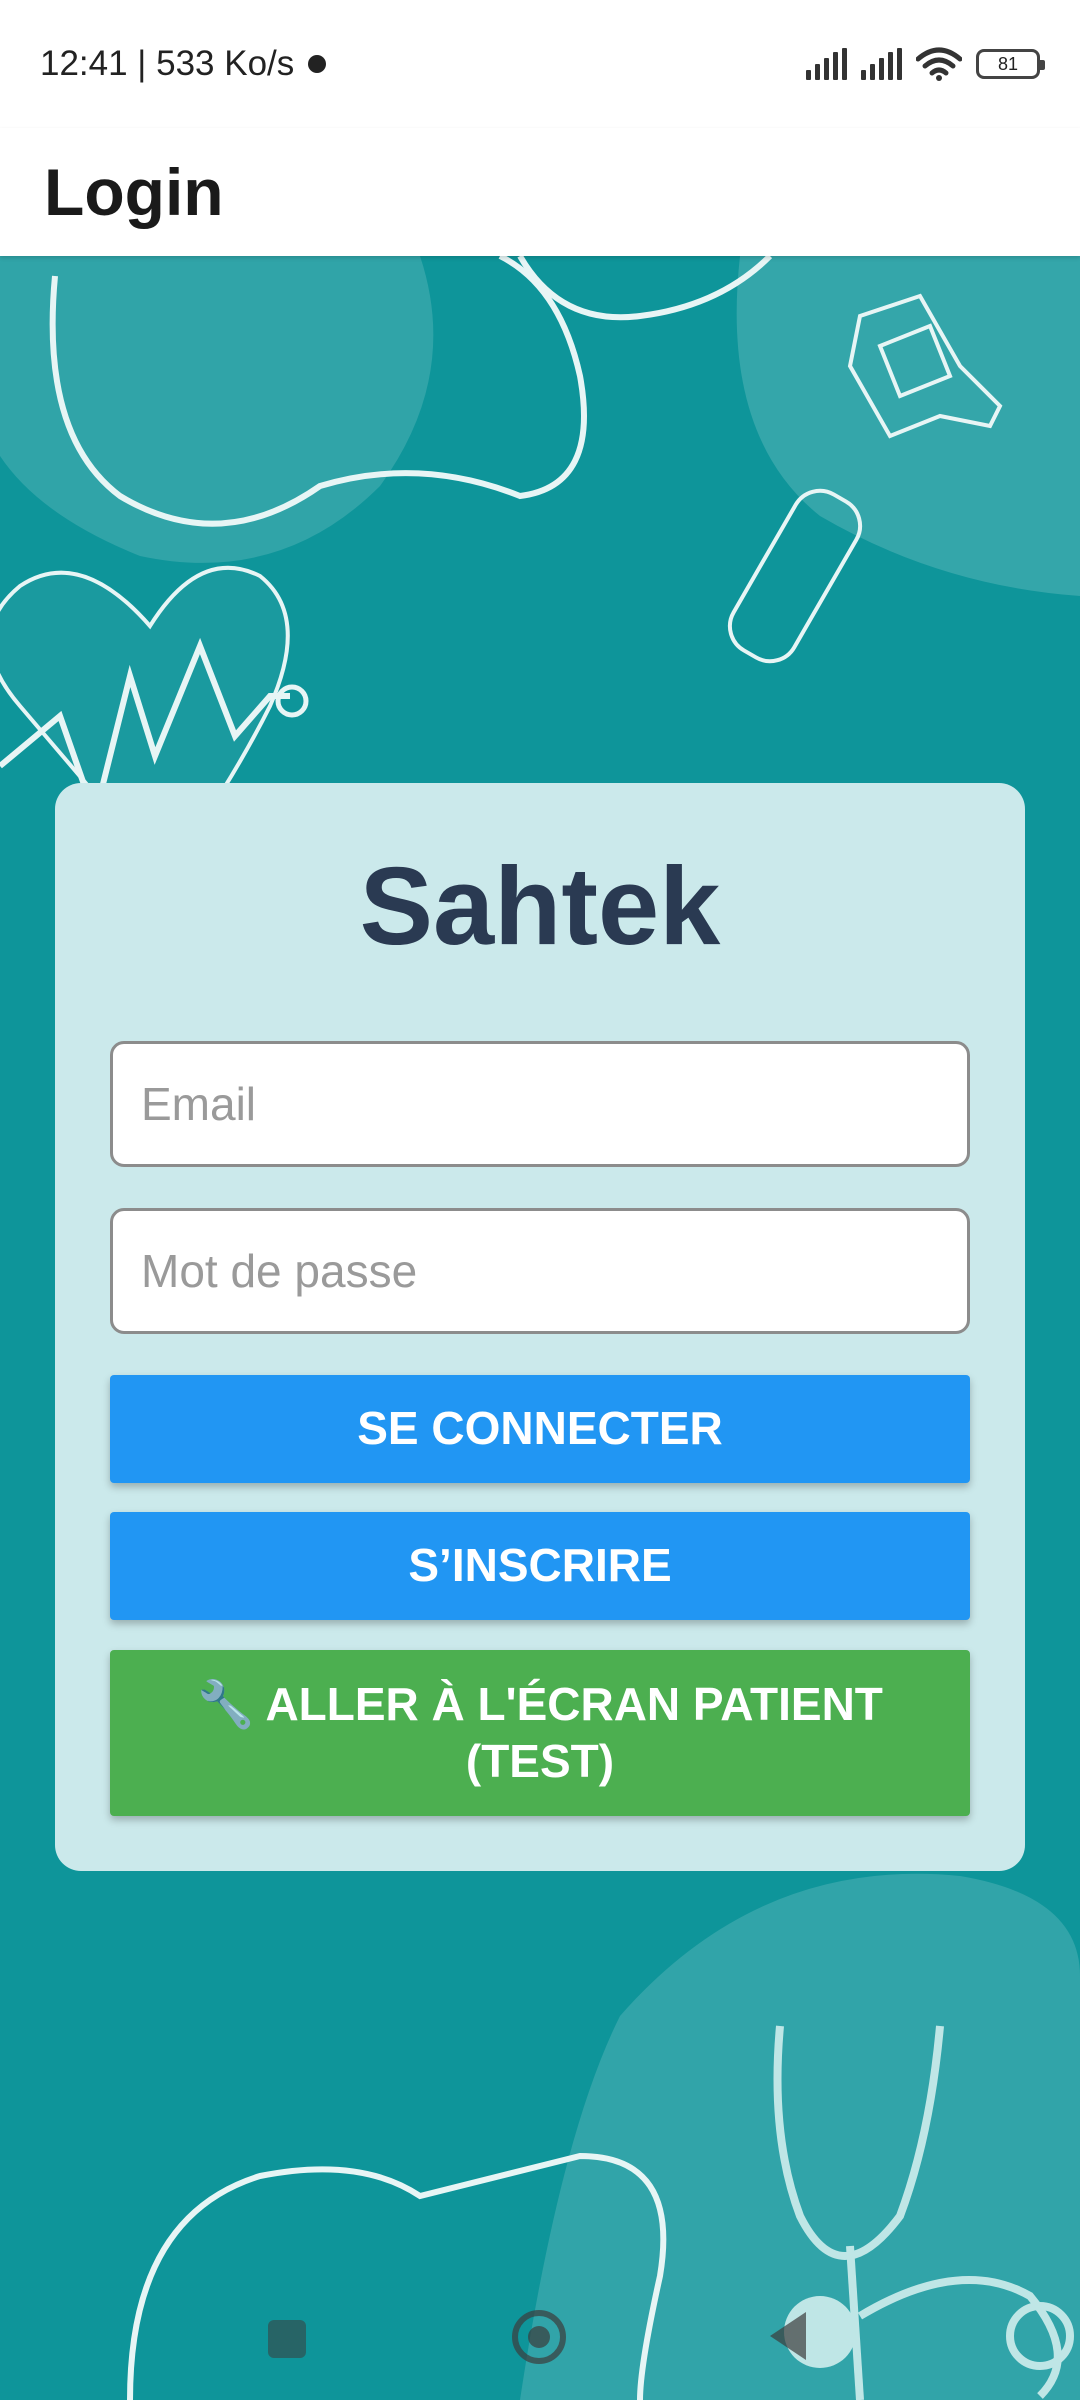 Image resolution: width=1080 pixels, height=2400 pixels. Describe the element at coordinates (540, 1566) in the screenshot. I see `register-button: S’INSCRIRE` at that location.